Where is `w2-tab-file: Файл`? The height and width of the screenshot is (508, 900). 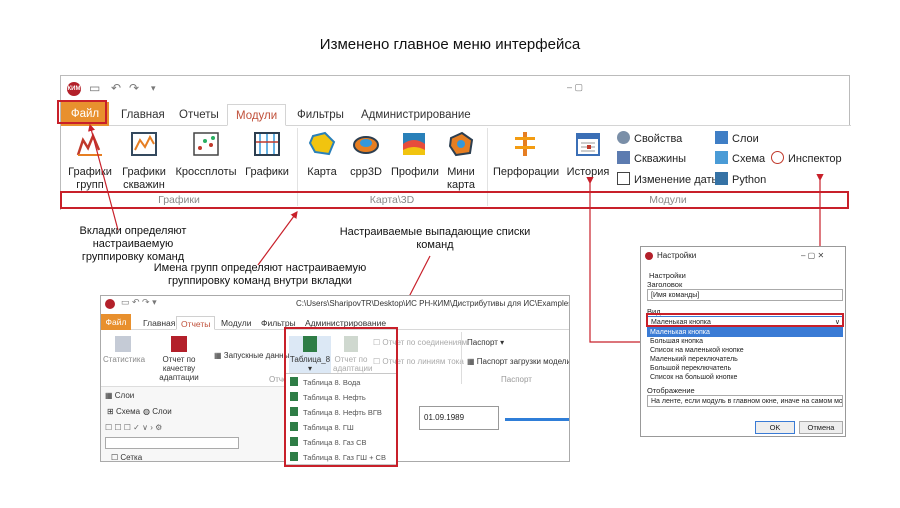 w2-tab-file: Файл is located at coordinates (116, 322).